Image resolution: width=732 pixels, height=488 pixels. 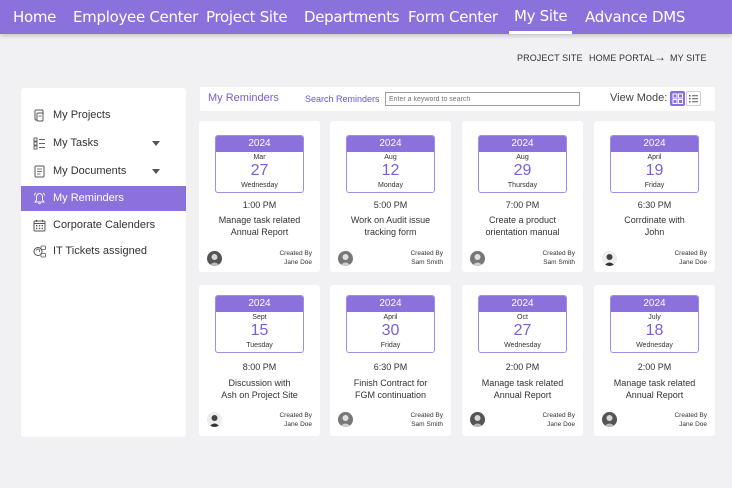 What do you see at coordinates (259, 157) in the screenshot?
I see `reminder-month: Mar` at bounding box center [259, 157].